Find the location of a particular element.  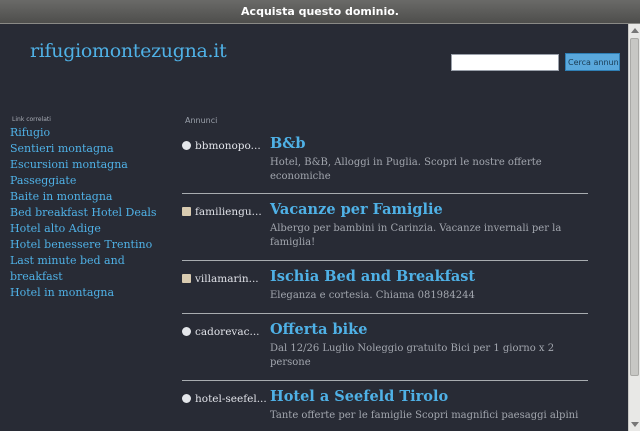

vertical-scrollbar is located at coordinates (634, 227).